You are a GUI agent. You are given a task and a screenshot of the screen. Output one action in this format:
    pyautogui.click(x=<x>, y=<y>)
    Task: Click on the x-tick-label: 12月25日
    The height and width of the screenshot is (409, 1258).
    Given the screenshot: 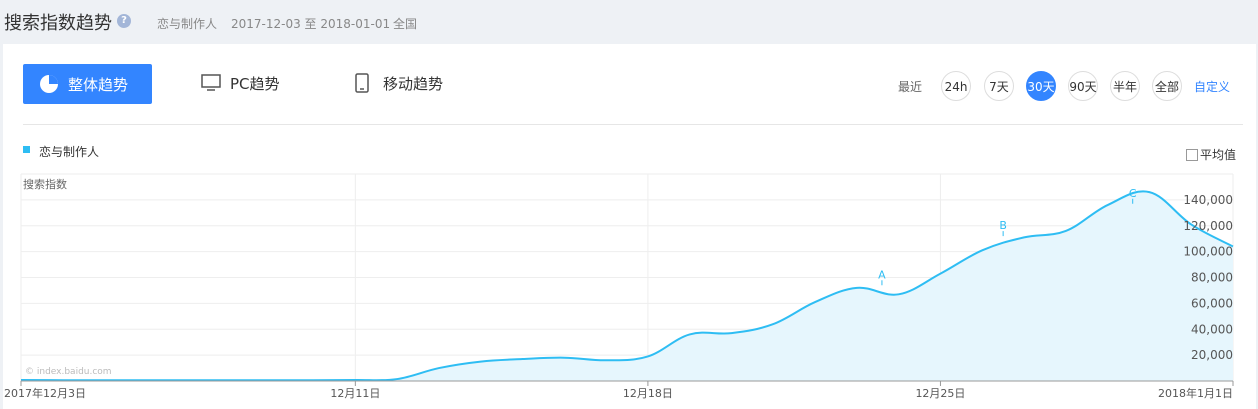 What is the action you would take?
    pyautogui.click(x=940, y=393)
    